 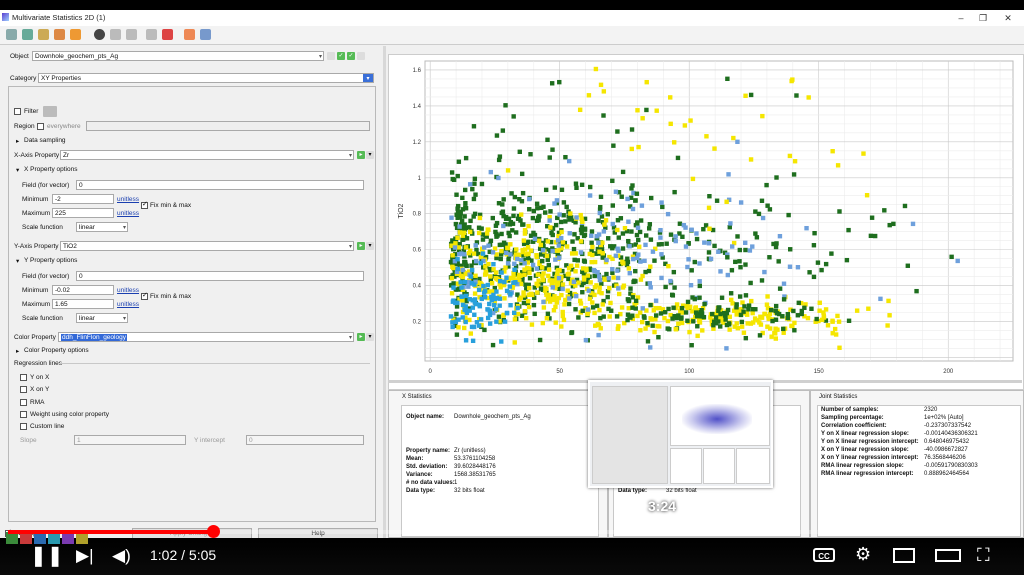 I want to click on object-menu-icon, so click(x=361, y=56).